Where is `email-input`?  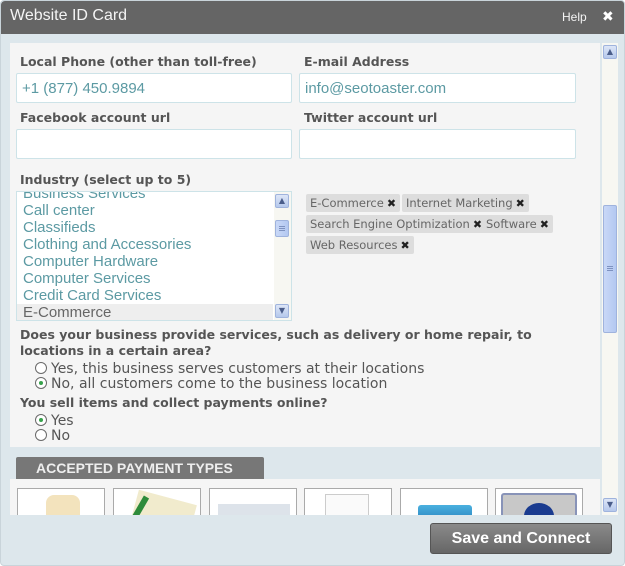 email-input is located at coordinates (437, 88).